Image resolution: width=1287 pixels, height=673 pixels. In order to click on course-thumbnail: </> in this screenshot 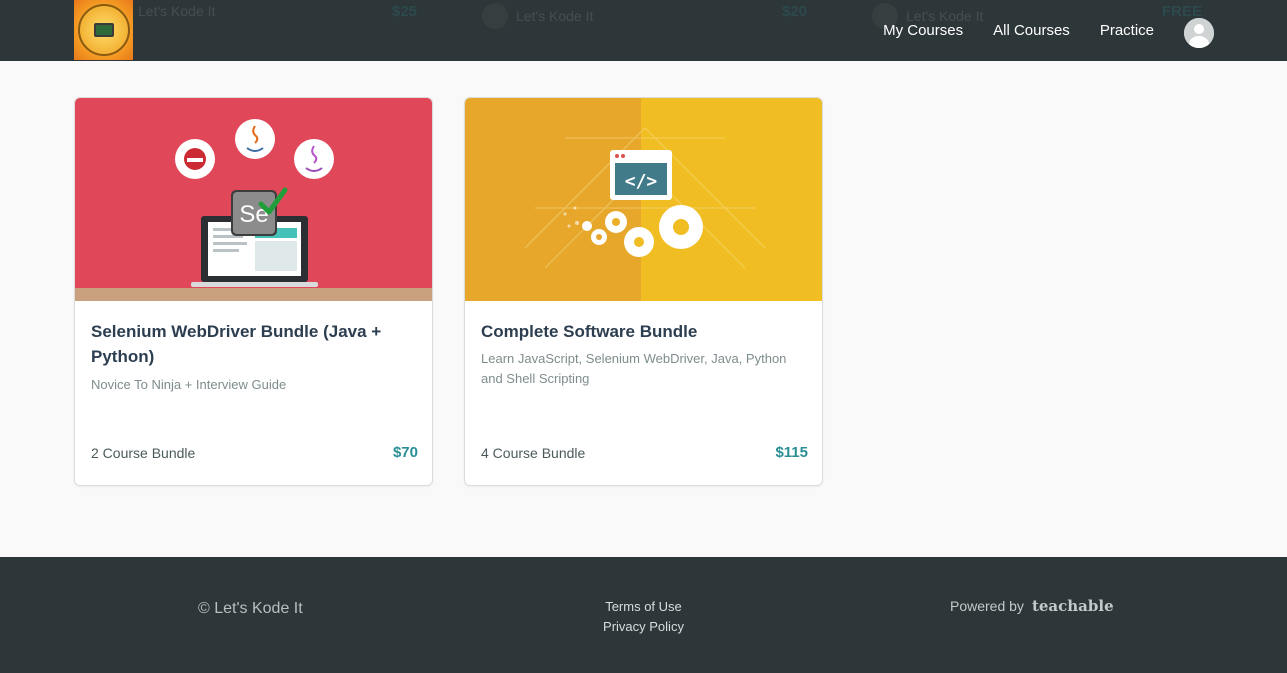, I will do `click(643, 199)`.